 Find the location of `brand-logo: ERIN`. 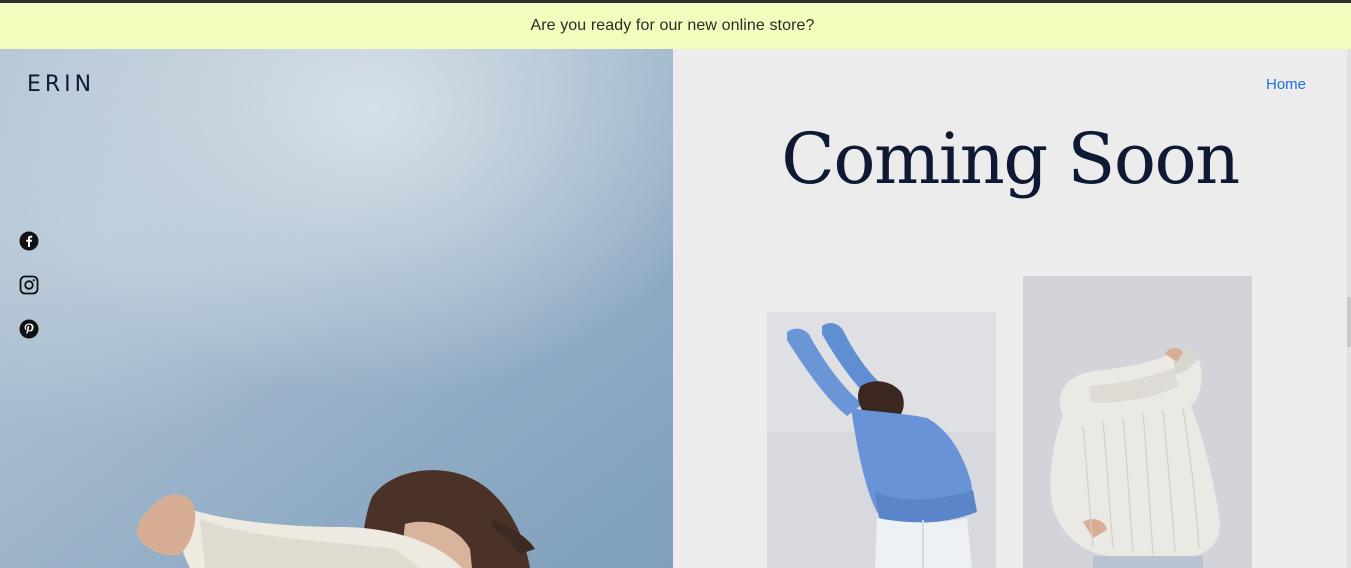

brand-logo: ERIN is located at coordinates (61, 84).